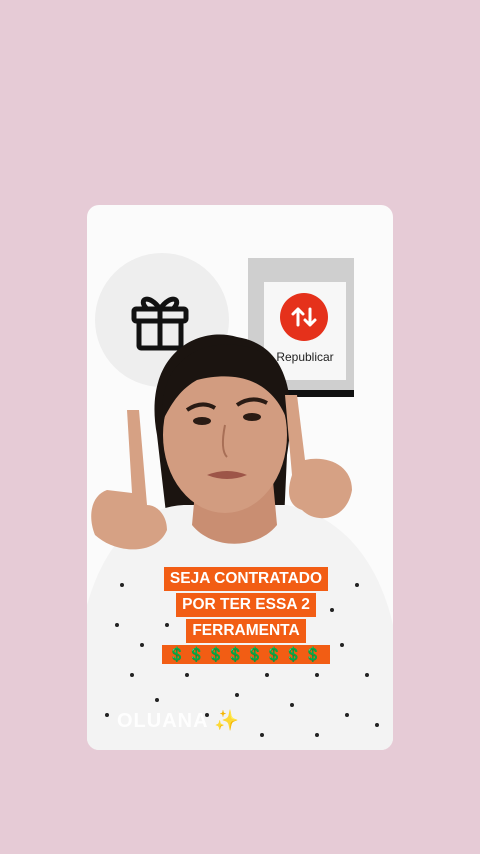 This screenshot has width=480, height=854. I want to click on watermark-text: OLUANA, so click(162, 721).